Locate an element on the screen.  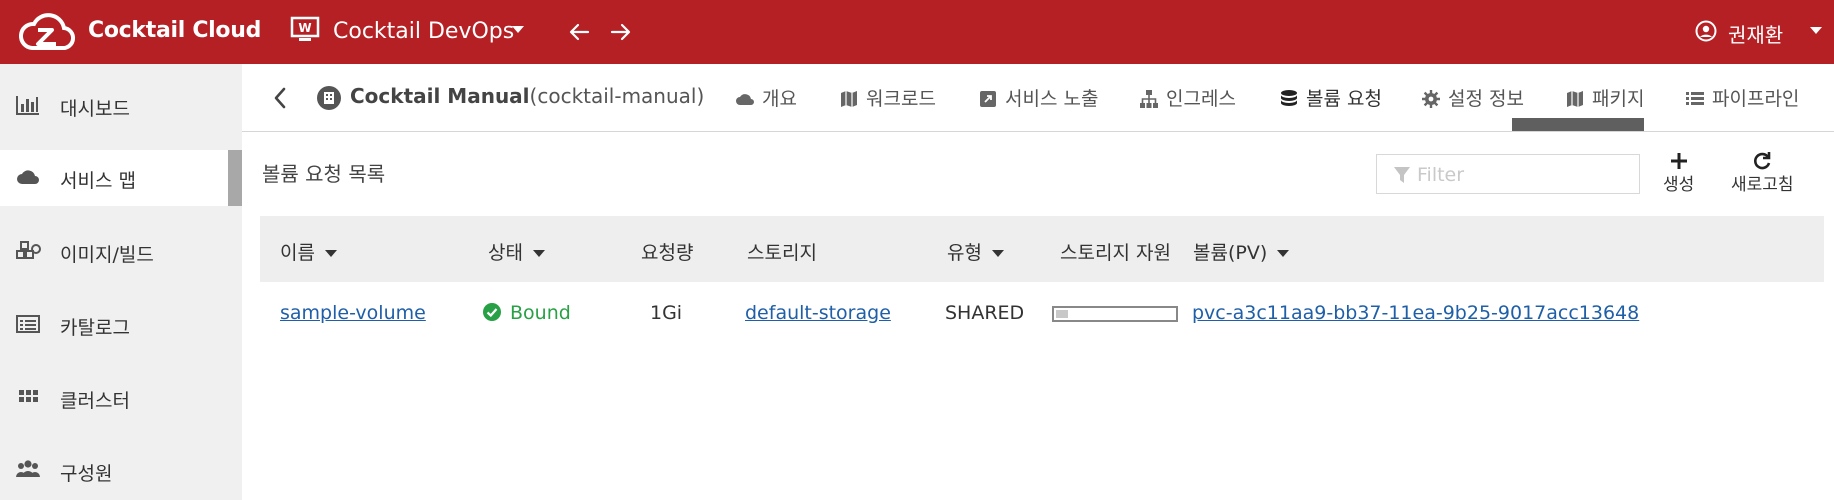
page-title: 볼륨 요청 목록 is located at coordinates (324, 174).